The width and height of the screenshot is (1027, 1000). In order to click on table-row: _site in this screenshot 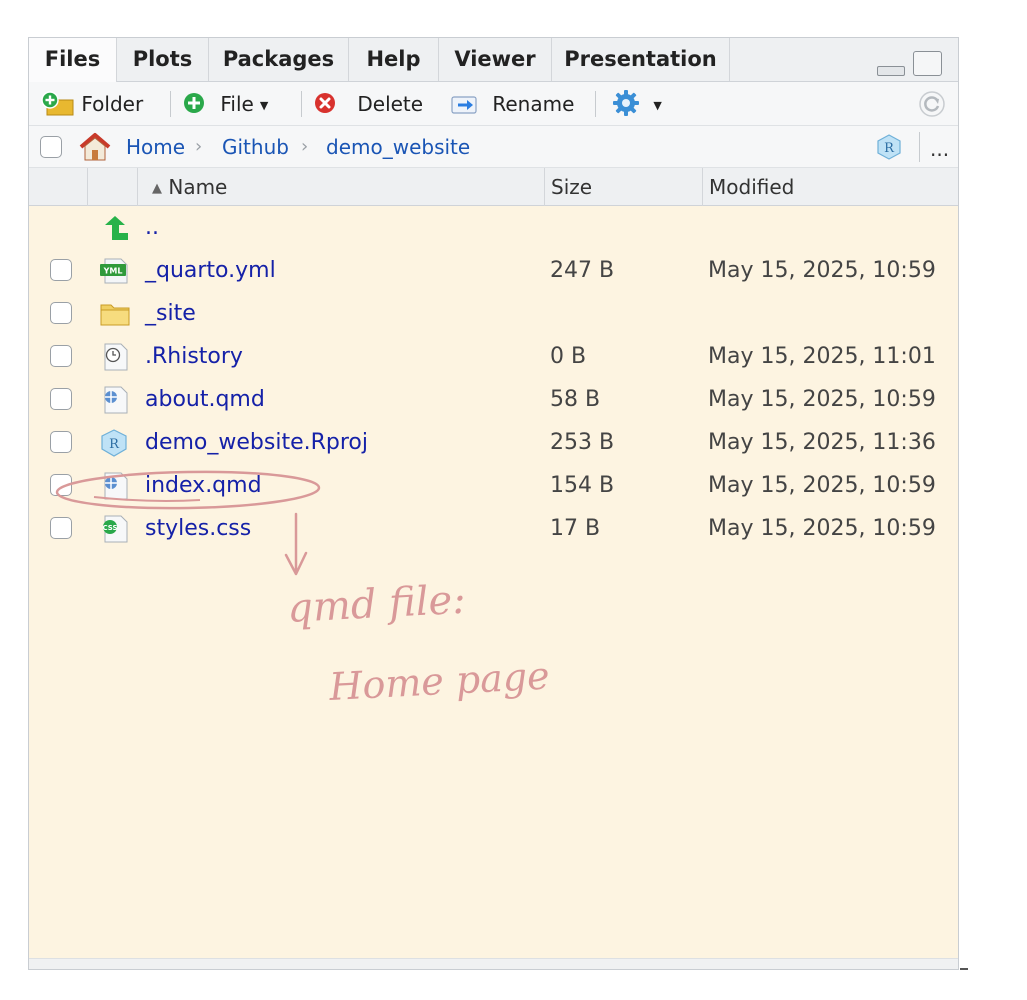, I will do `click(493, 313)`.